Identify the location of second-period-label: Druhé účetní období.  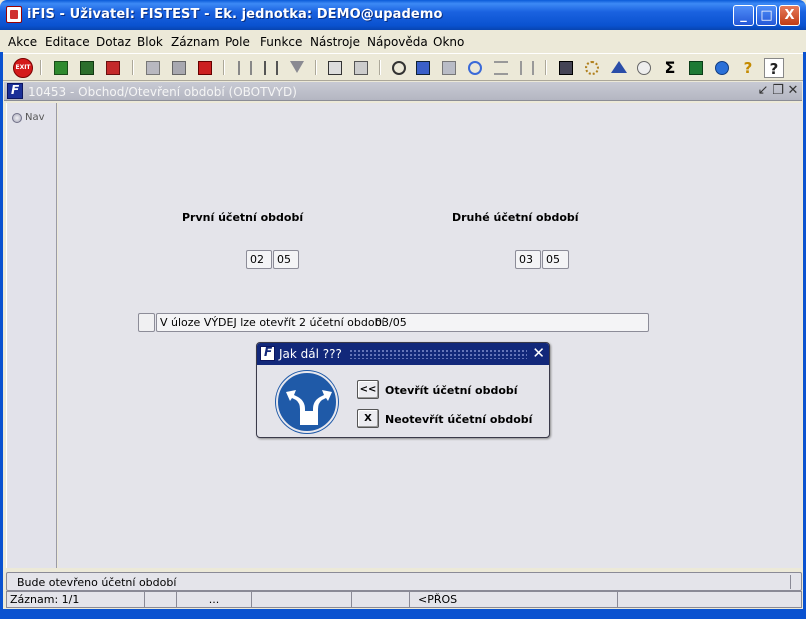
(515, 217).